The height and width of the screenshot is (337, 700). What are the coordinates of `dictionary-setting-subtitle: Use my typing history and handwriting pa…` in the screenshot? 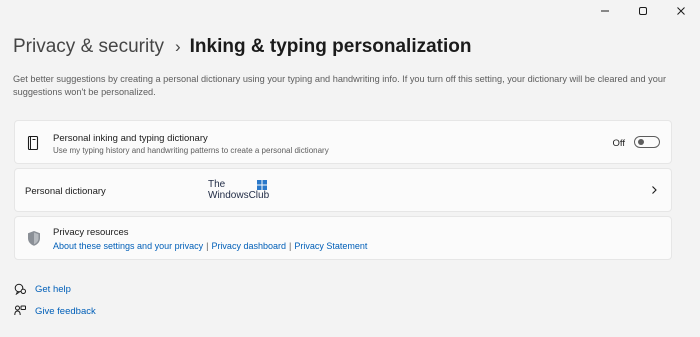 It's located at (191, 150).